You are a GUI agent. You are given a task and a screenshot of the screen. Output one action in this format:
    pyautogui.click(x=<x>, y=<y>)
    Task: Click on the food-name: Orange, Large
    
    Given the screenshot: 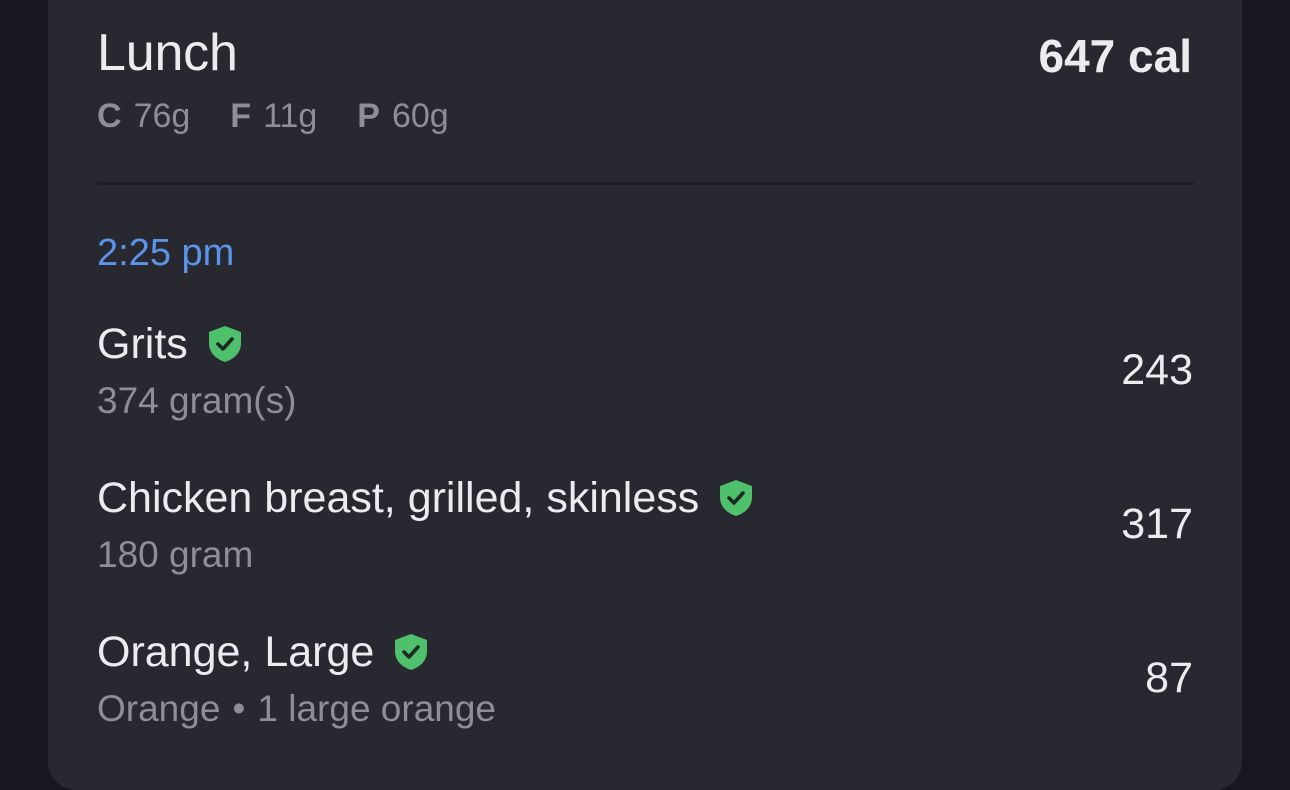 What is the action you would take?
    pyautogui.click(x=236, y=652)
    